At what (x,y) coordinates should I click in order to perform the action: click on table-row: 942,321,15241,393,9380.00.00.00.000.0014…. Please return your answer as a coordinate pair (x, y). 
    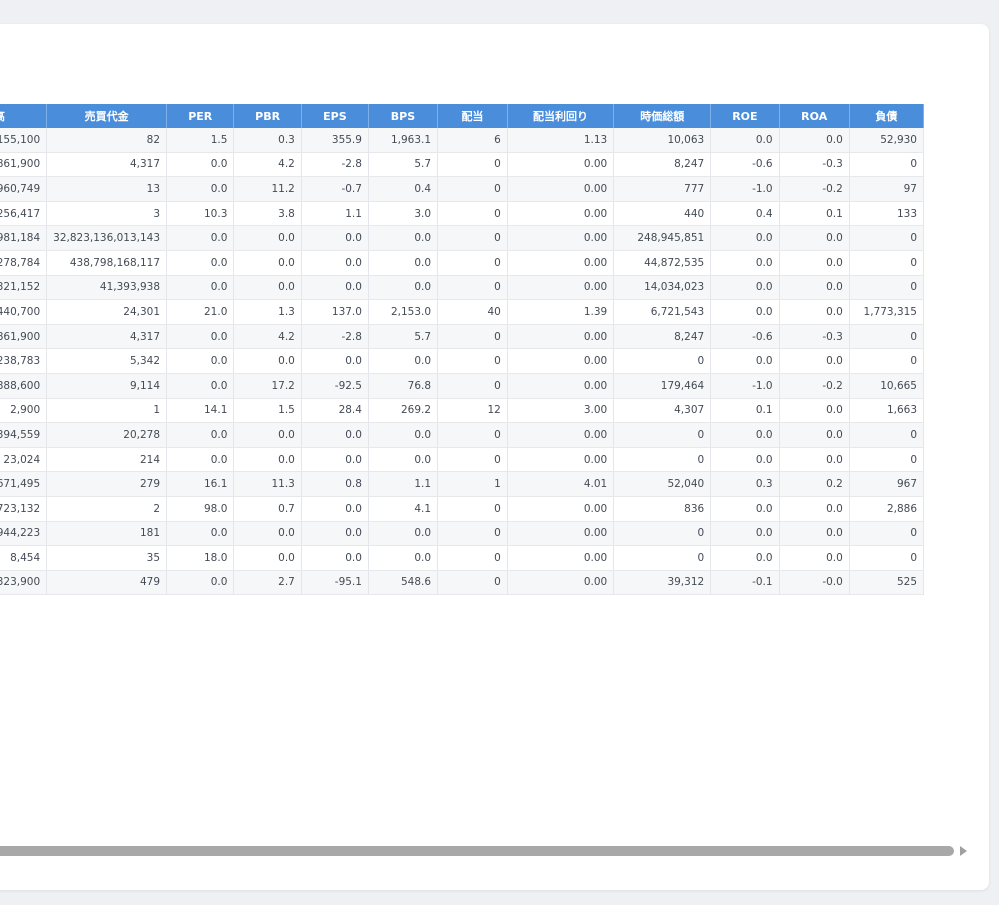
    Looking at the image, I should click on (462, 288).